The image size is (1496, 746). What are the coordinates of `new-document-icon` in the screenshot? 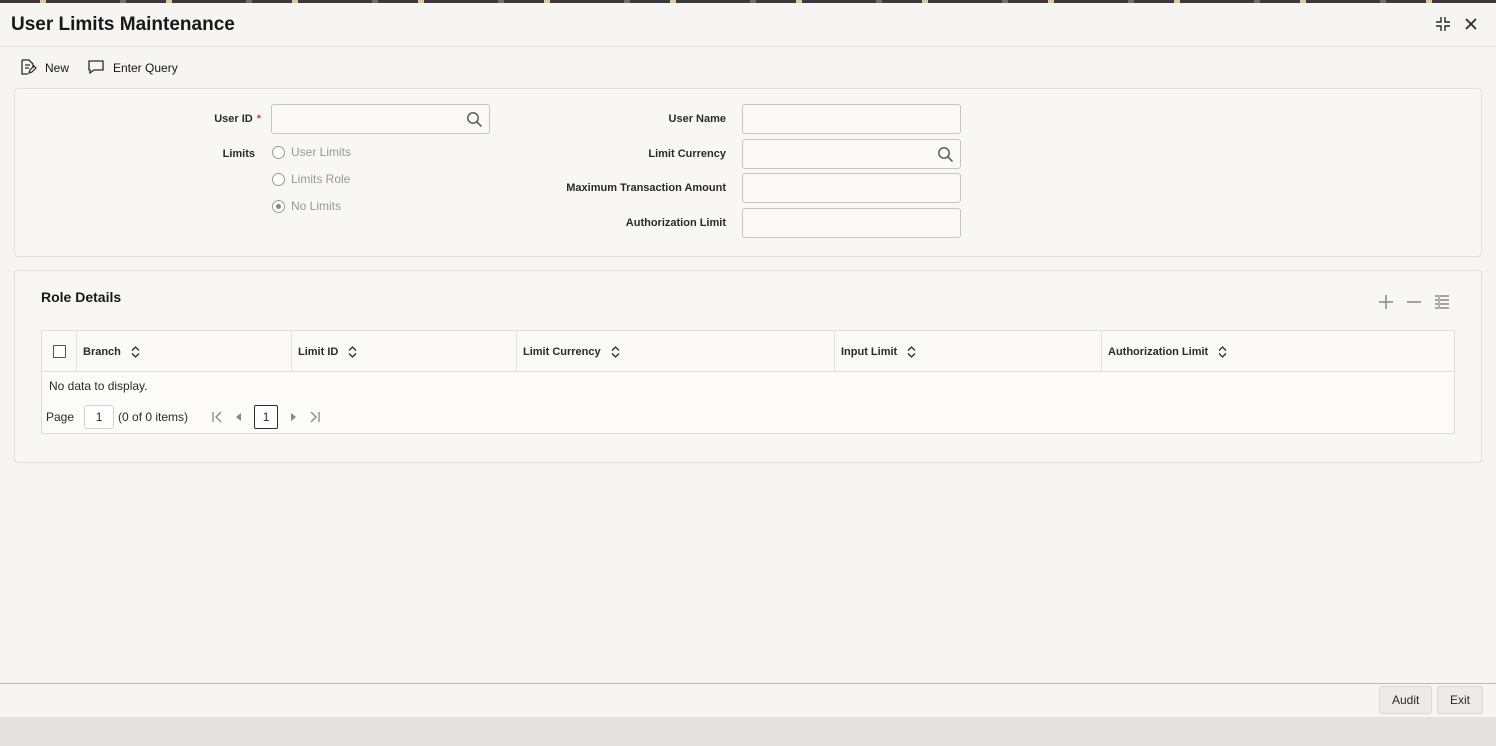 It's located at (32, 68).